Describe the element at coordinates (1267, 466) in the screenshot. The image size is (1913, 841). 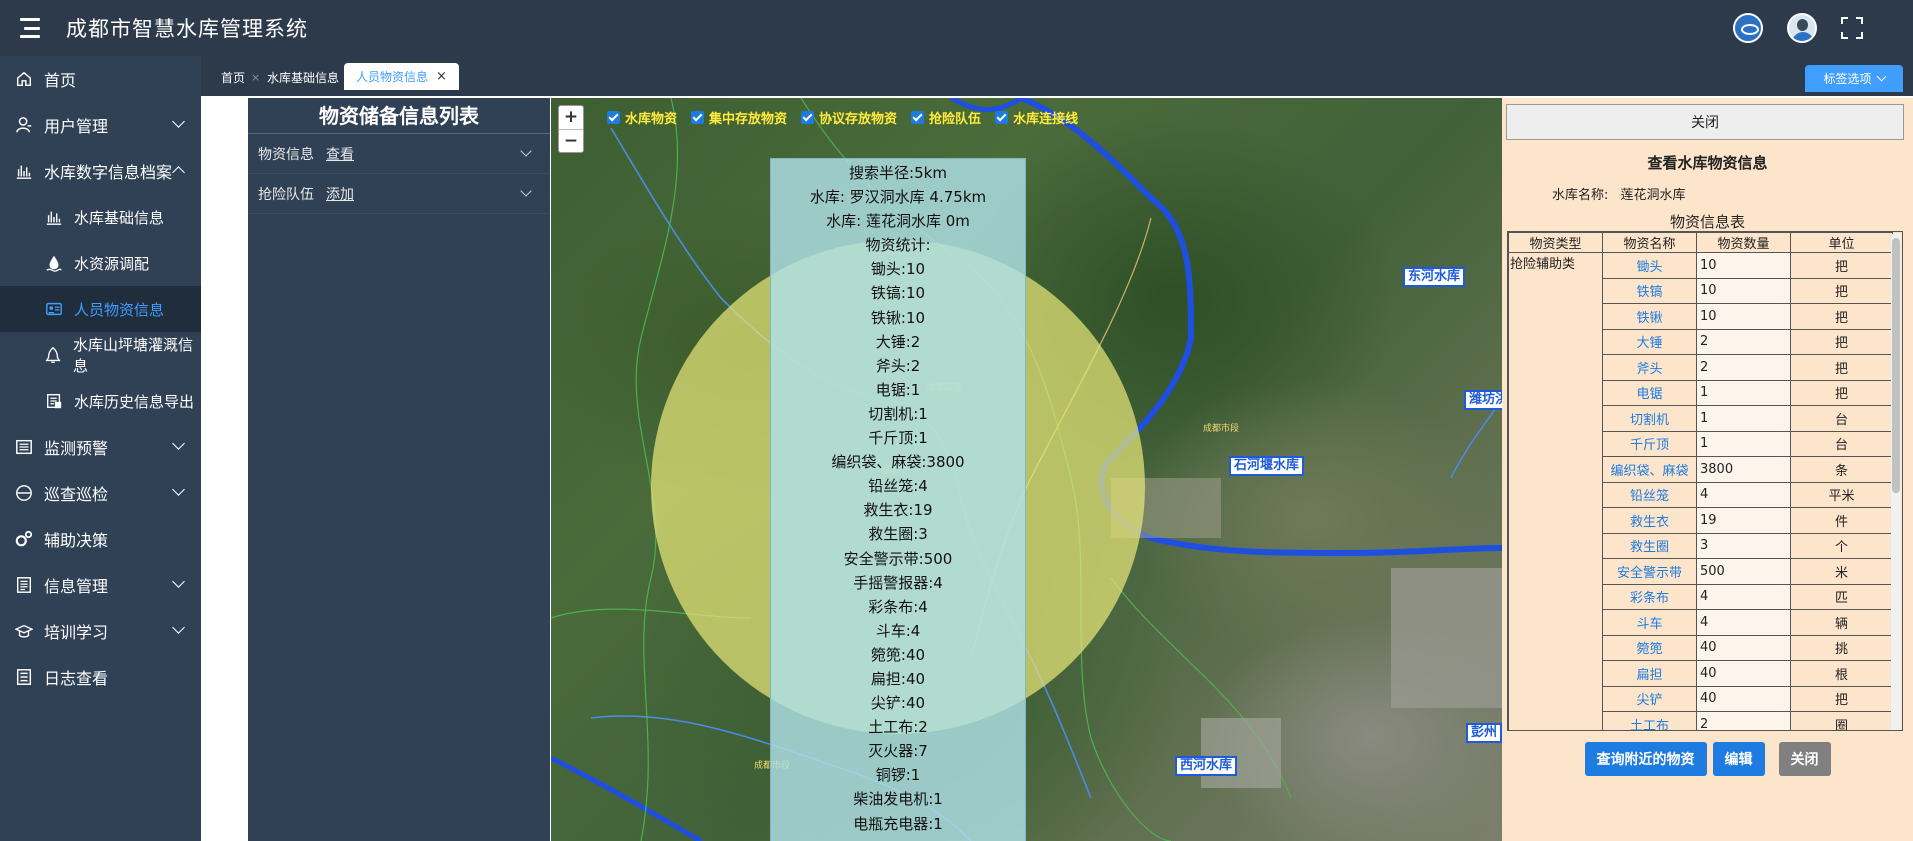
I see `marker-shihe-reservoir: 石河堰水库` at that location.